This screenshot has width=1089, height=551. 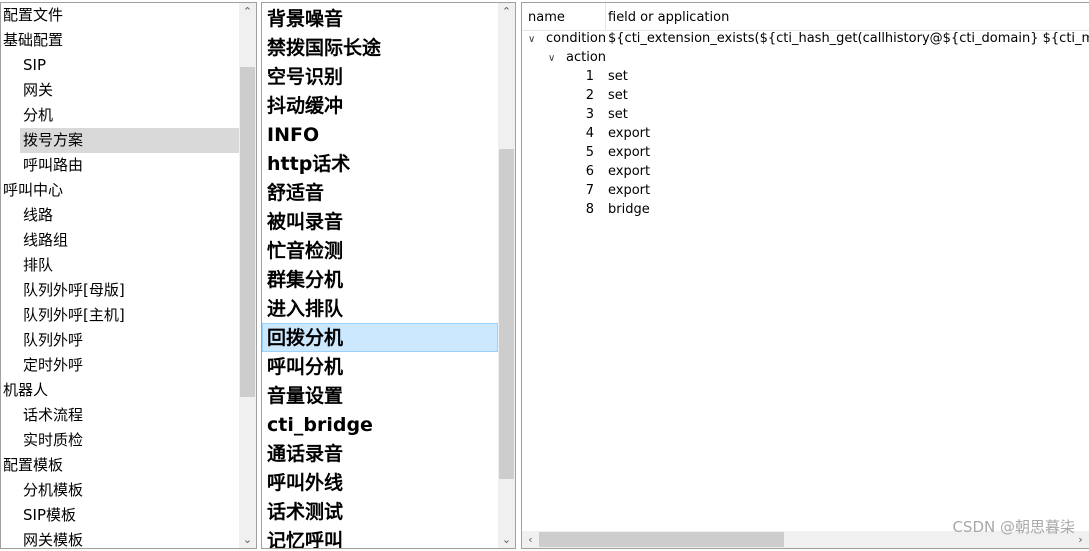 I want to click on list-item: 呼叫分机, so click(x=380, y=366).